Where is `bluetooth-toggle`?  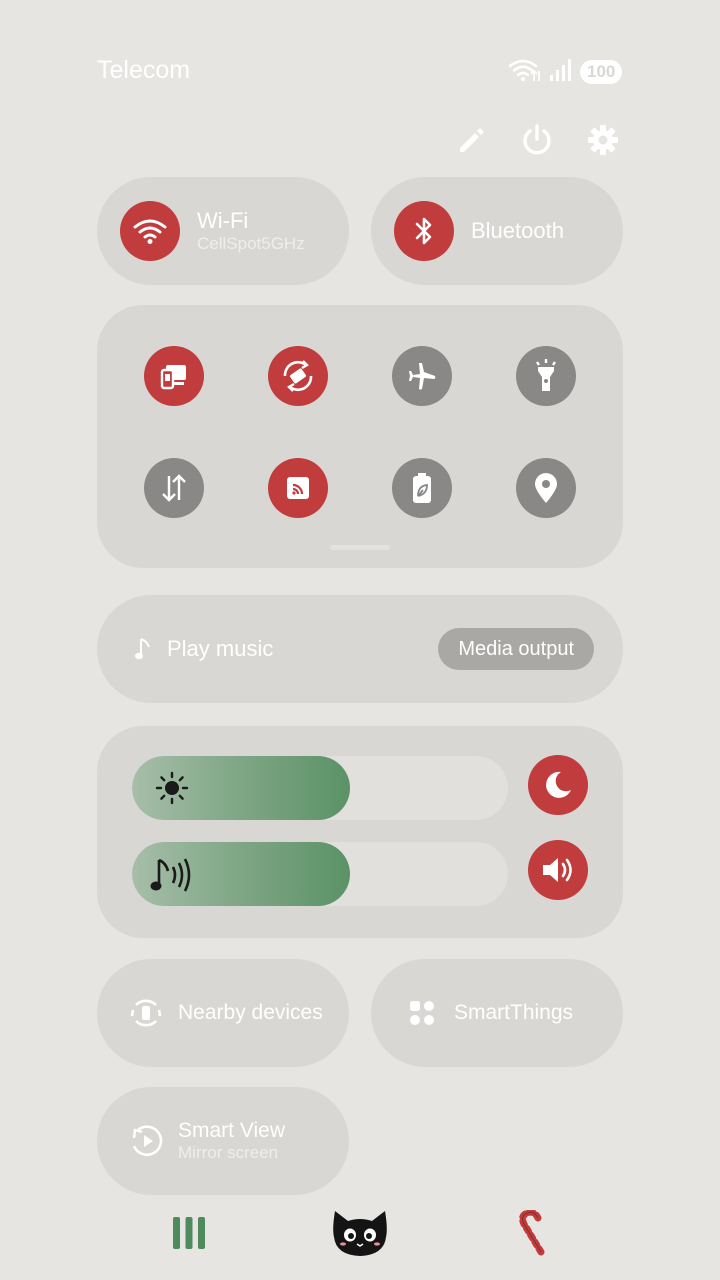
bluetooth-toggle is located at coordinates (424, 231).